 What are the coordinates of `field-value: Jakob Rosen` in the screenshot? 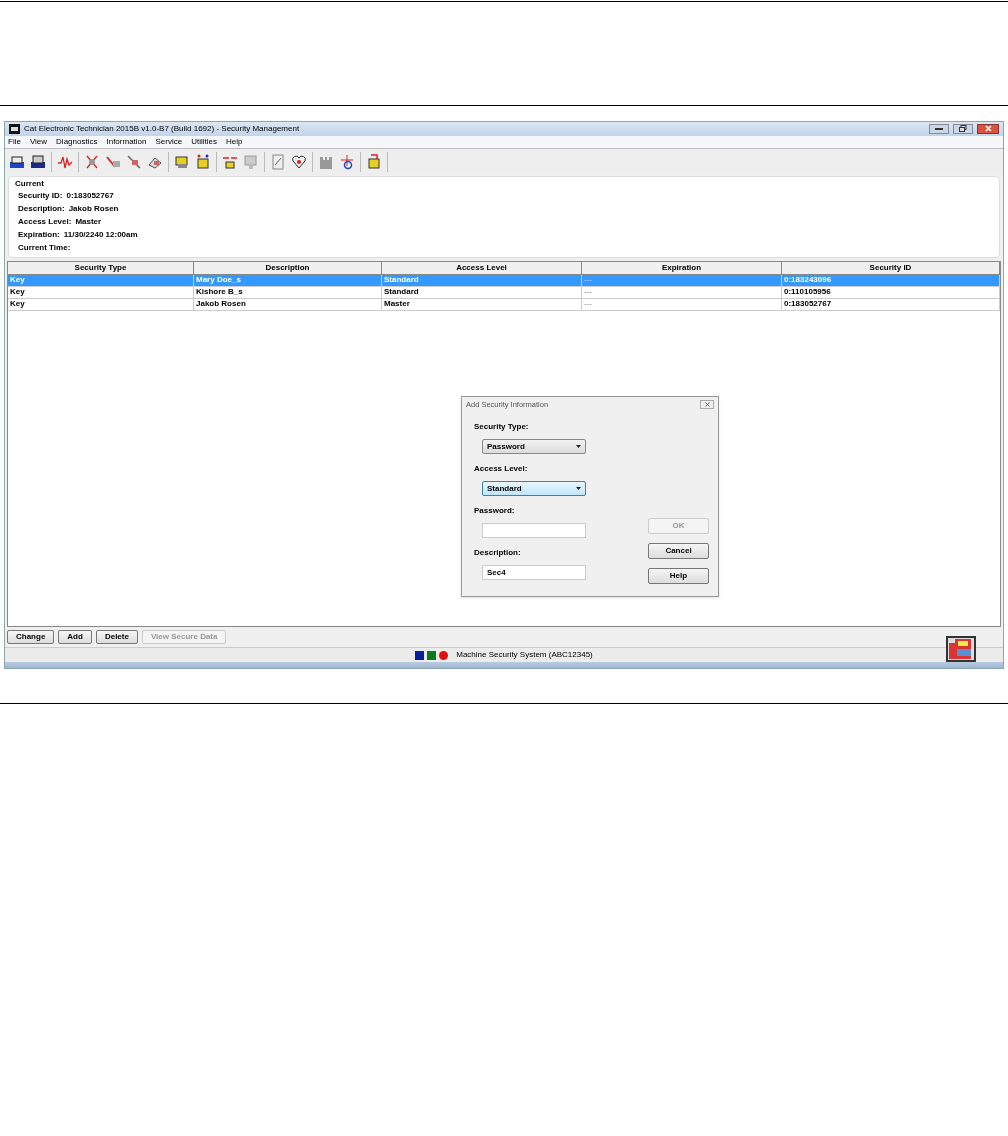 It's located at (93, 208).